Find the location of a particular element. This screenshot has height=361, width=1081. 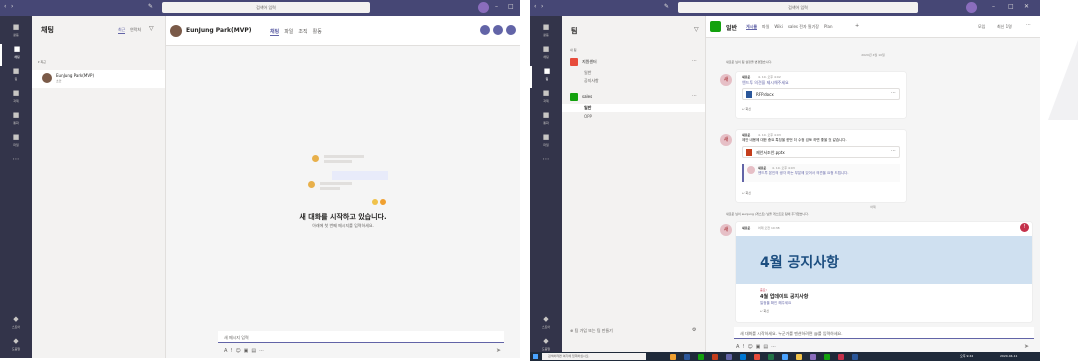

file-attachment: RFP.docx ⋯ is located at coordinates (821, 94).